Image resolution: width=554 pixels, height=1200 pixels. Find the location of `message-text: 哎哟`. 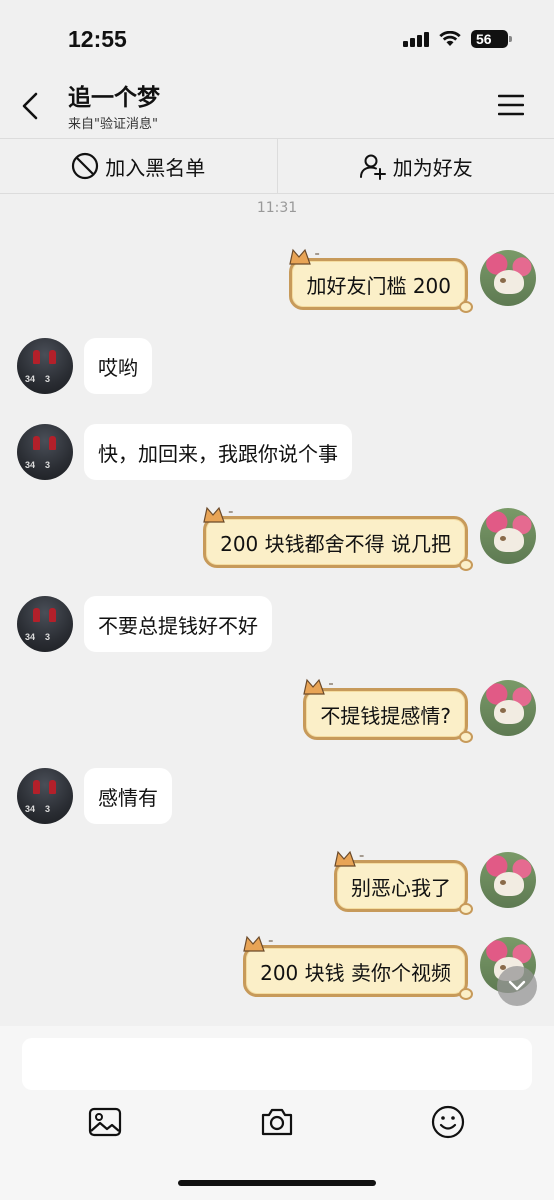

message-text: 哎哟 is located at coordinates (118, 367).